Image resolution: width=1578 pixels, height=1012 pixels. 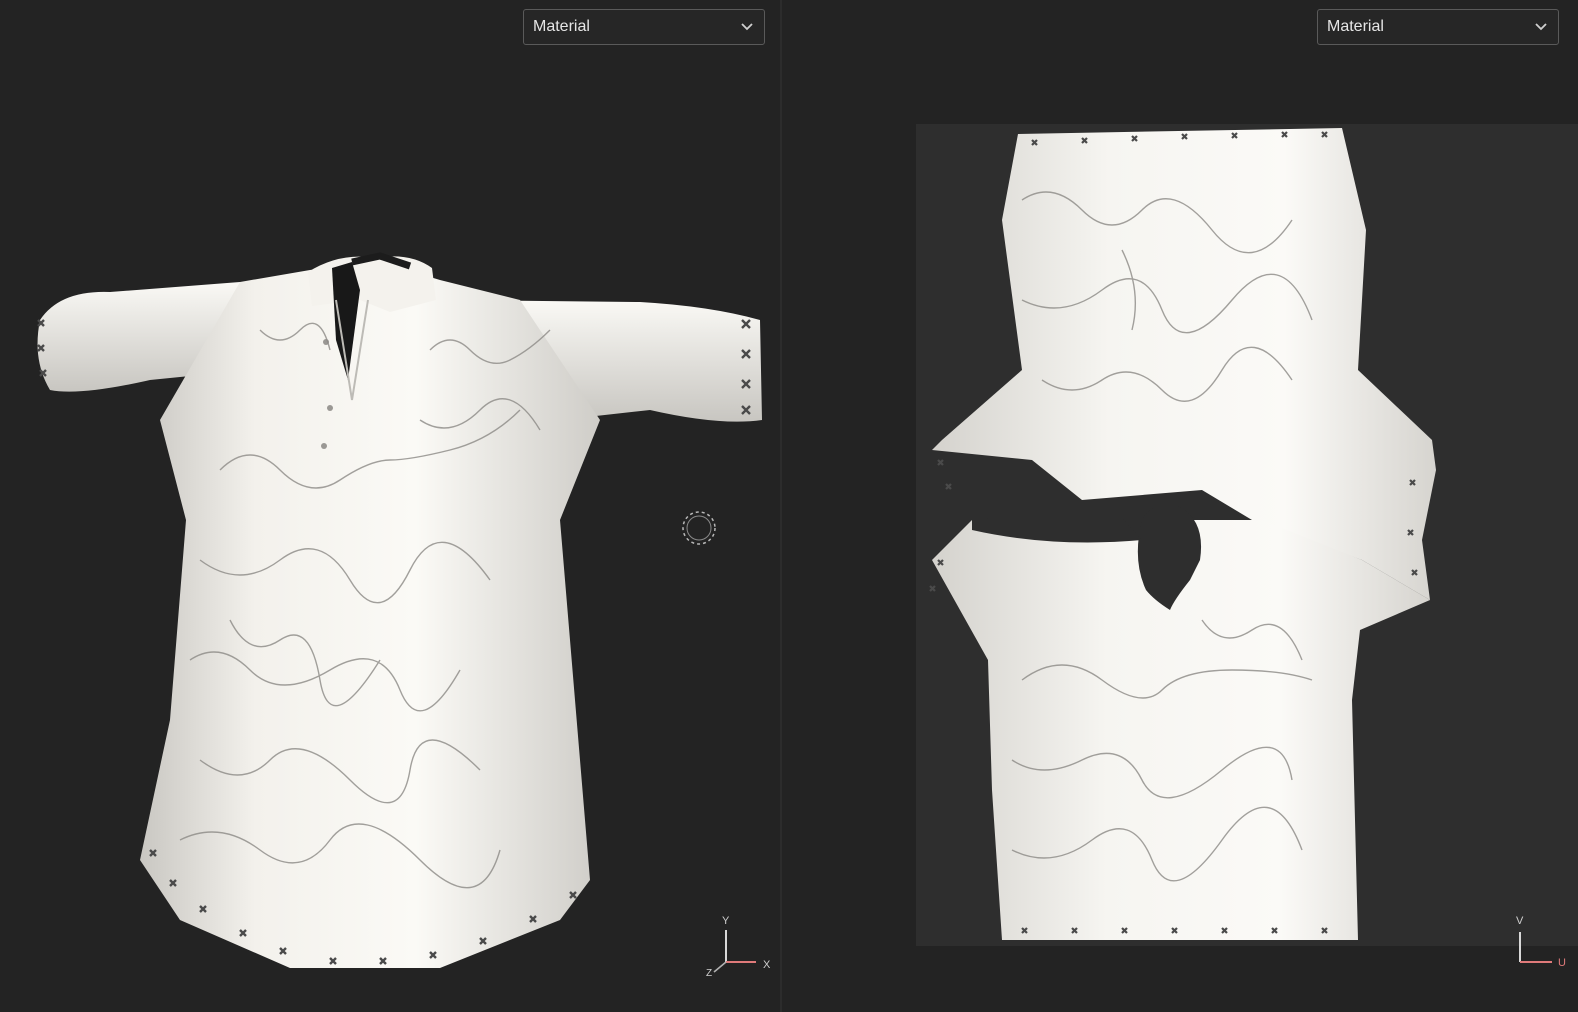 I want to click on orbit-target-icon, so click(x=699, y=528).